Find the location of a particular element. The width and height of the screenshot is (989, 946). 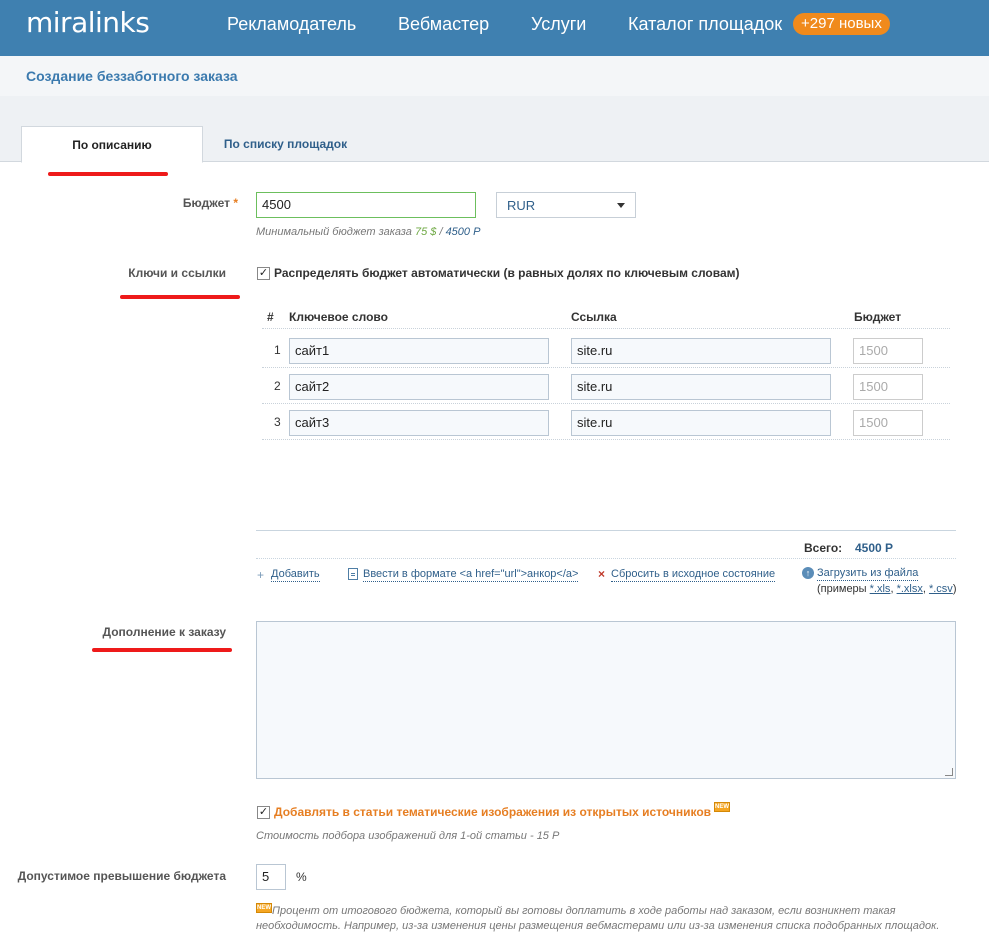

tab-by-description: По описанию is located at coordinates (112, 144).